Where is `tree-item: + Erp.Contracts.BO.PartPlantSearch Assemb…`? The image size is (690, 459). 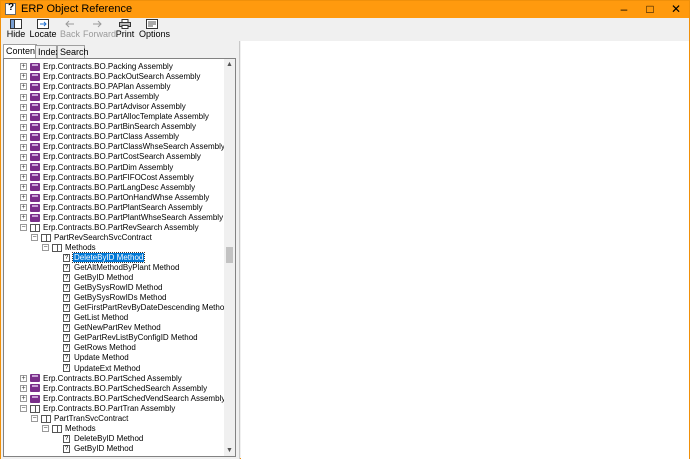
tree-item: + Erp.Contracts.BO.PartPlantSearch Assemb… is located at coordinates (112, 208).